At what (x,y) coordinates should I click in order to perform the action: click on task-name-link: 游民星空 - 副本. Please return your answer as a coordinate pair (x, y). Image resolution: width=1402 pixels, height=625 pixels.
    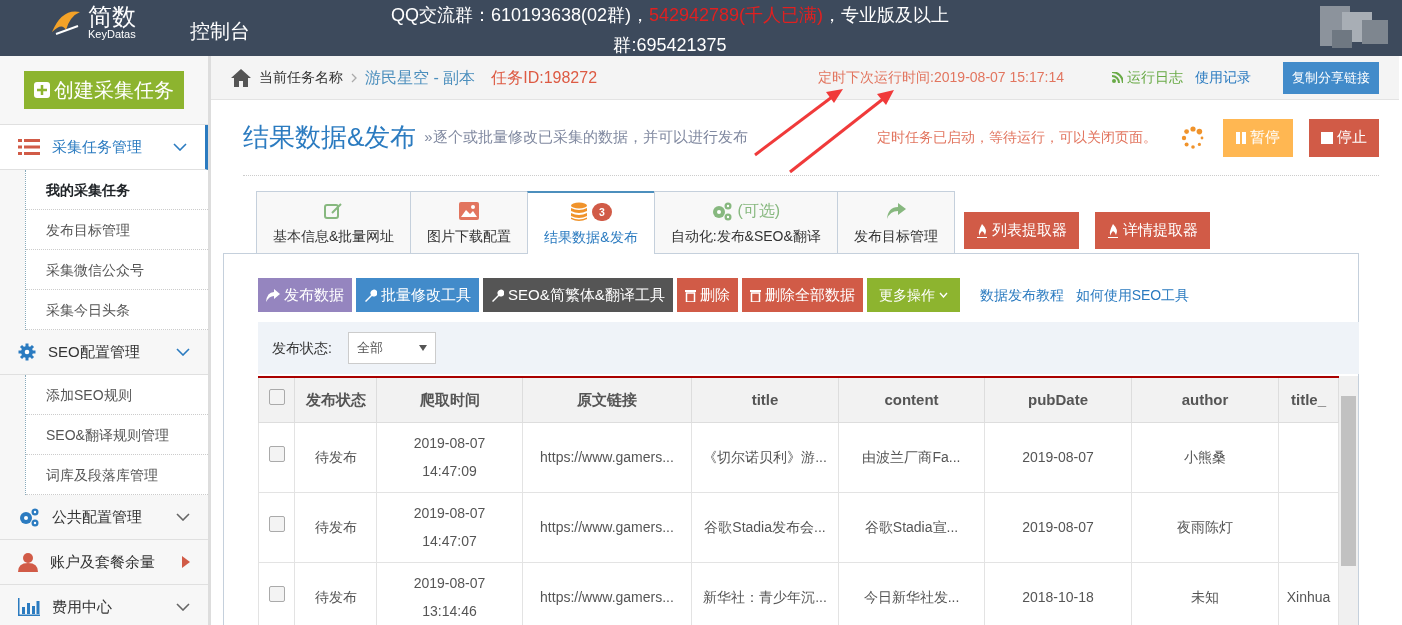
    Looking at the image, I should click on (420, 77).